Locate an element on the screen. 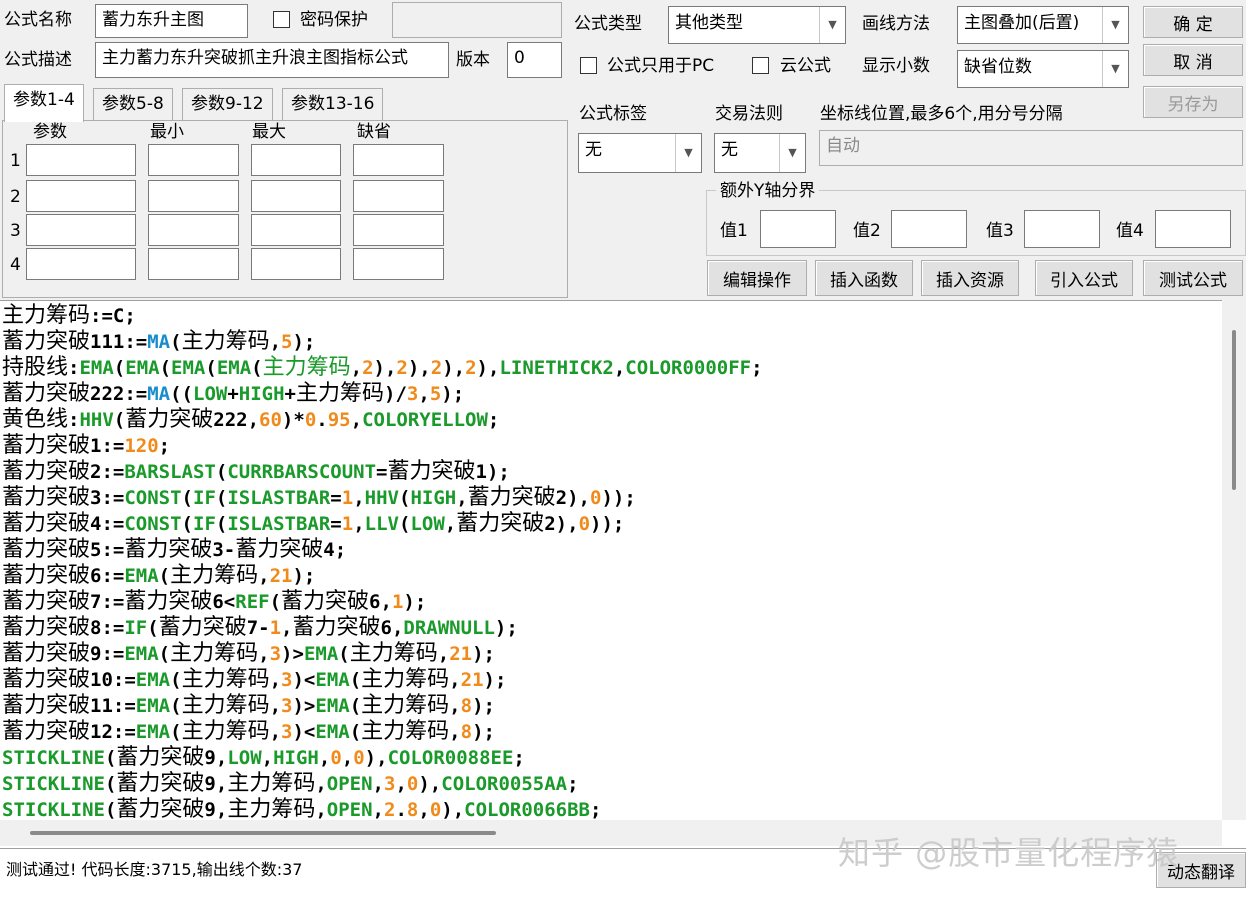  version-input: 0 is located at coordinates (534, 60).